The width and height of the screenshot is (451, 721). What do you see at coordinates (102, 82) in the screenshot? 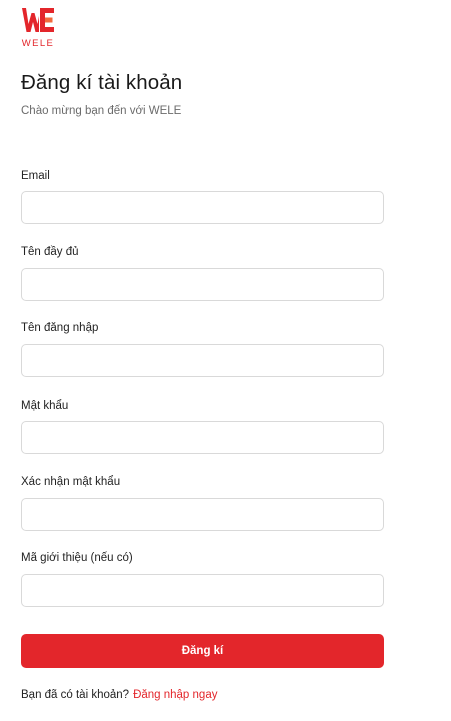
I see `page-title: Đăng kí tài khoản` at bounding box center [102, 82].